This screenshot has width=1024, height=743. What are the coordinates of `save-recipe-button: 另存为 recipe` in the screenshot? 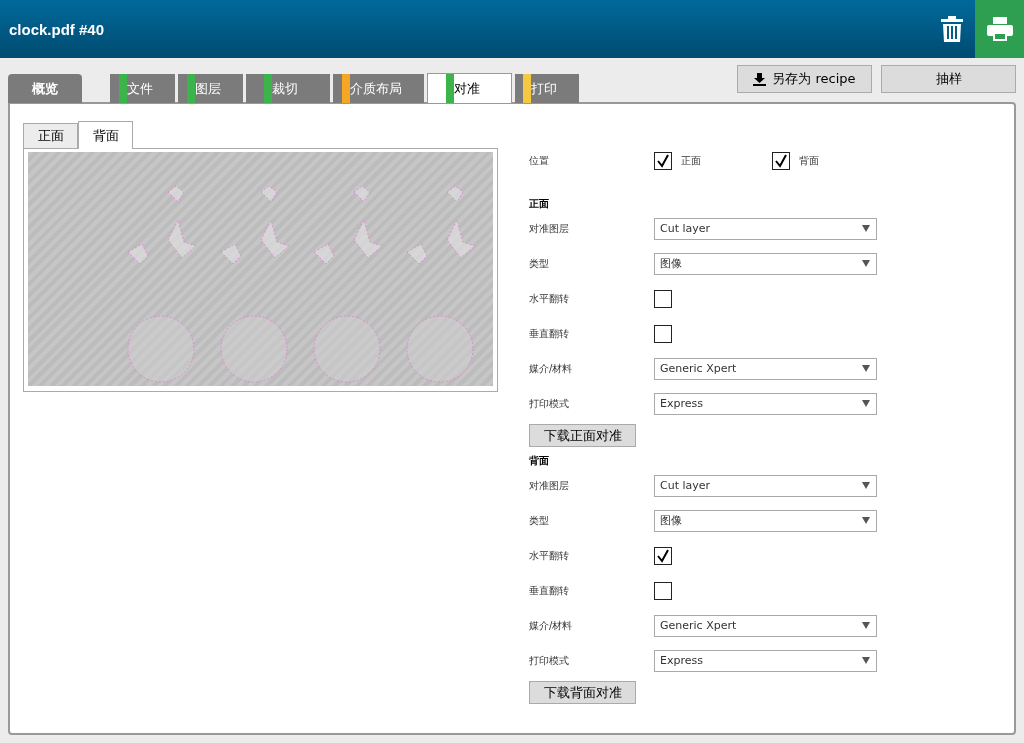 It's located at (804, 79).